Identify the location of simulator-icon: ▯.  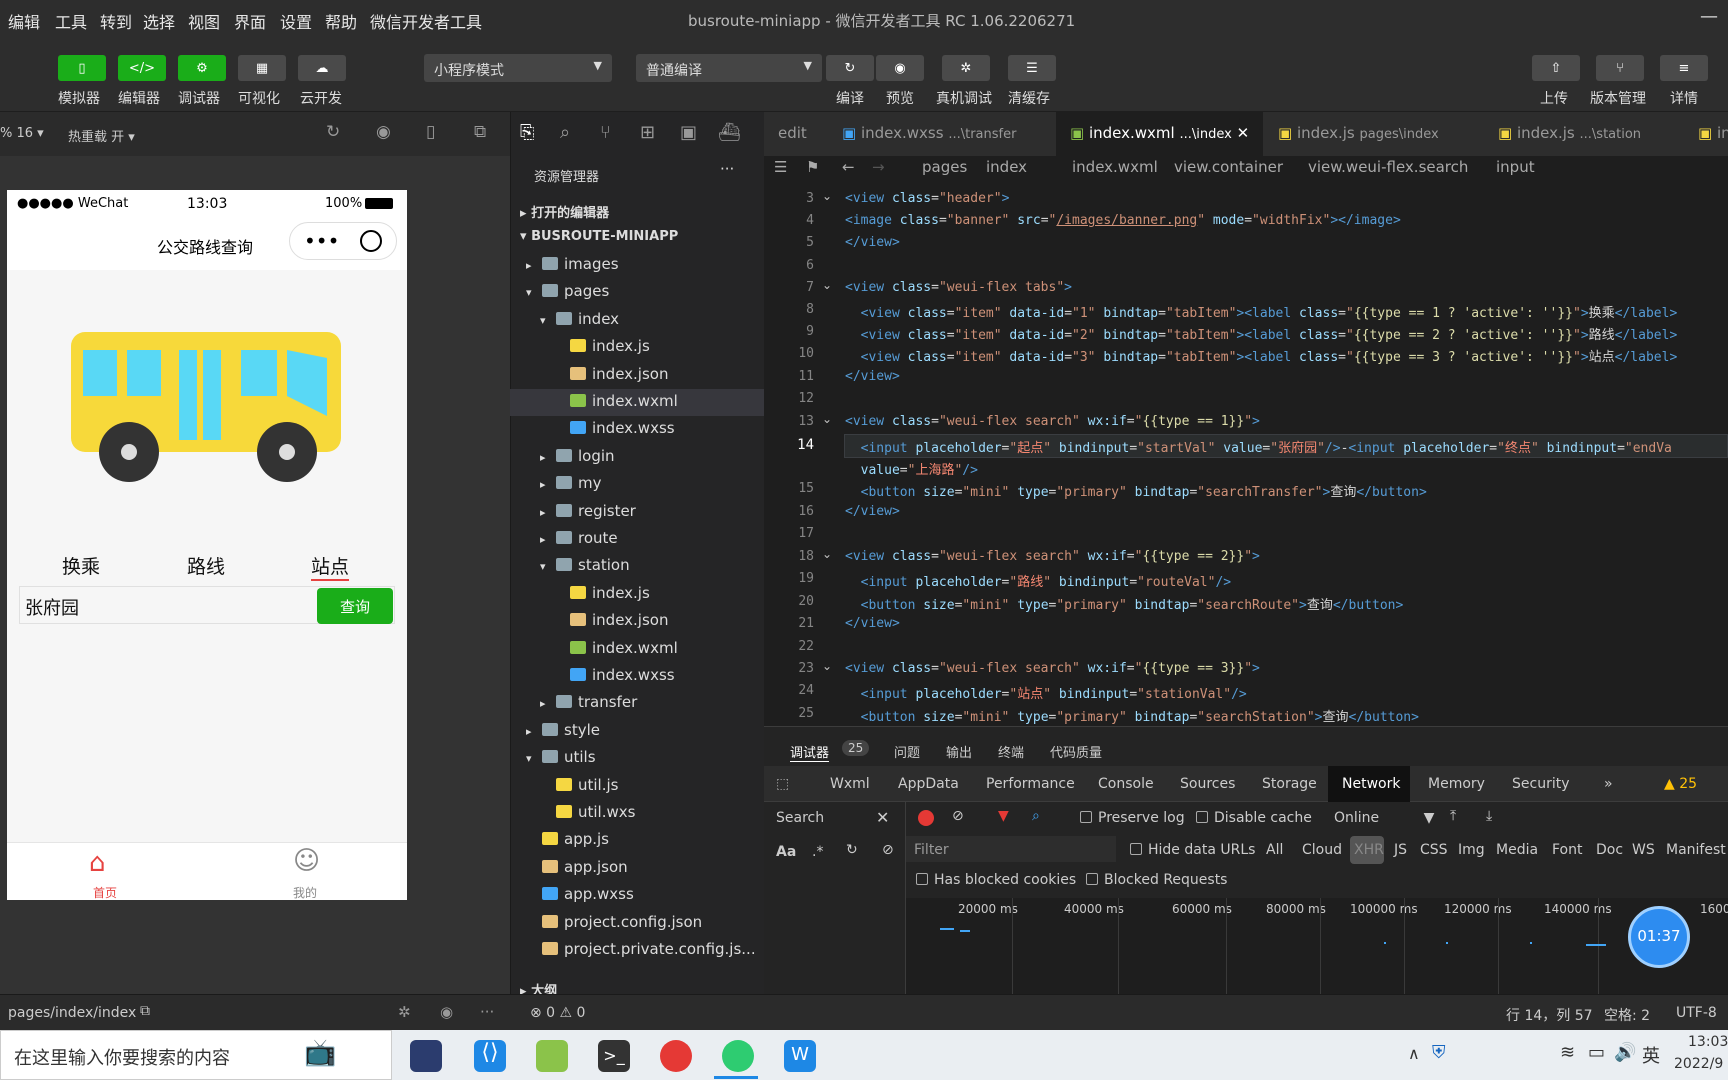
(82, 68).